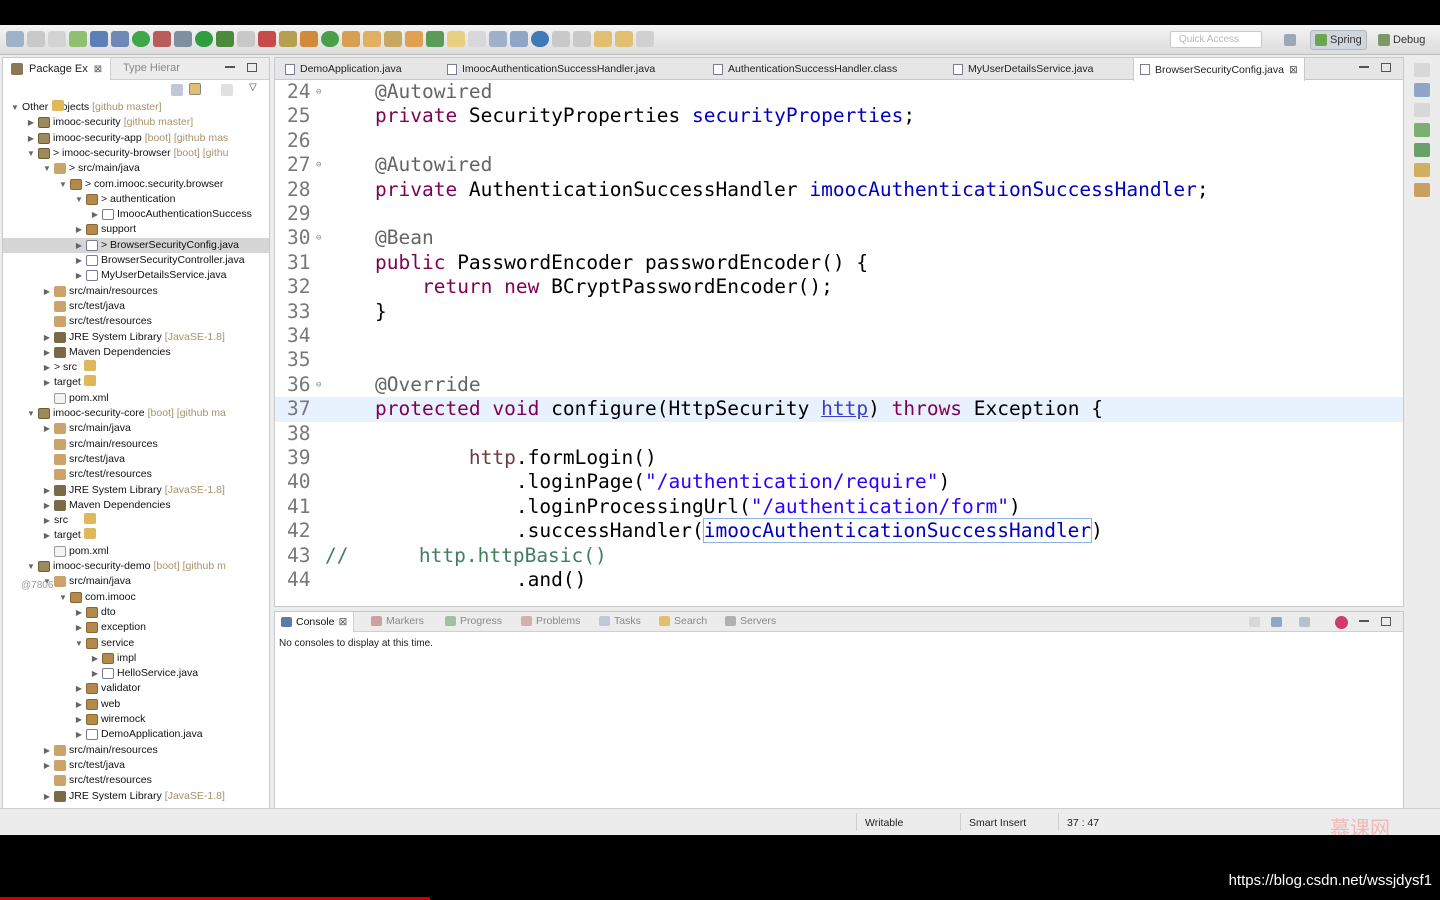 This screenshot has height=900, width=1440. What do you see at coordinates (57, 39) in the screenshot?
I see `print-icon` at bounding box center [57, 39].